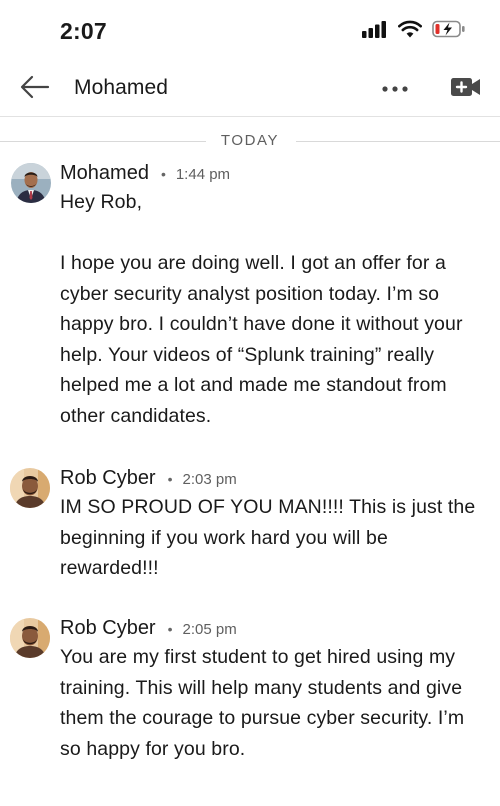 This screenshot has height=806, width=500. I want to click on video-plus-icon, so click(466, 89).